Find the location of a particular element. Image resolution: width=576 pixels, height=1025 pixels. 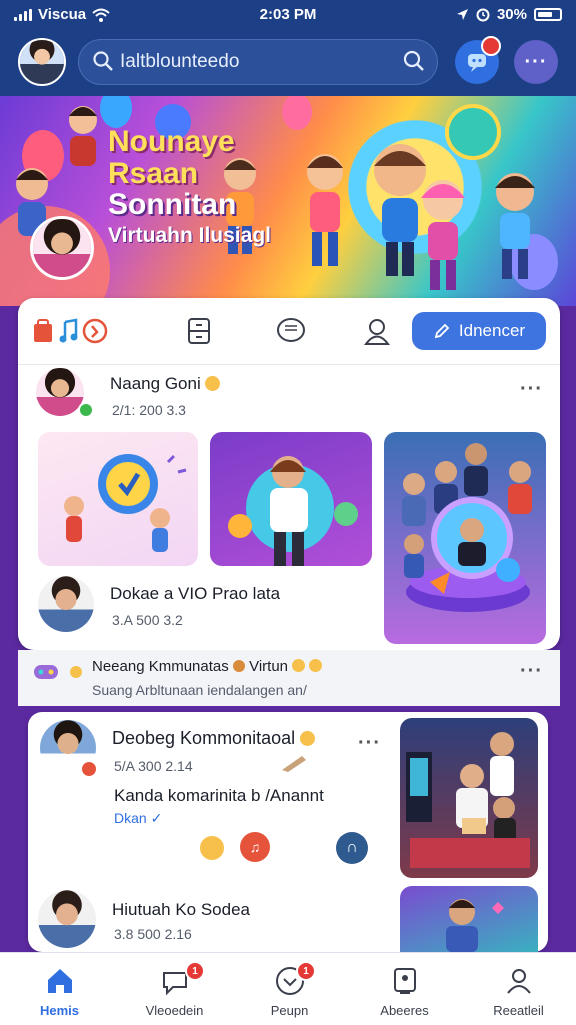

horn-icon is located at coordinates (294, 764).